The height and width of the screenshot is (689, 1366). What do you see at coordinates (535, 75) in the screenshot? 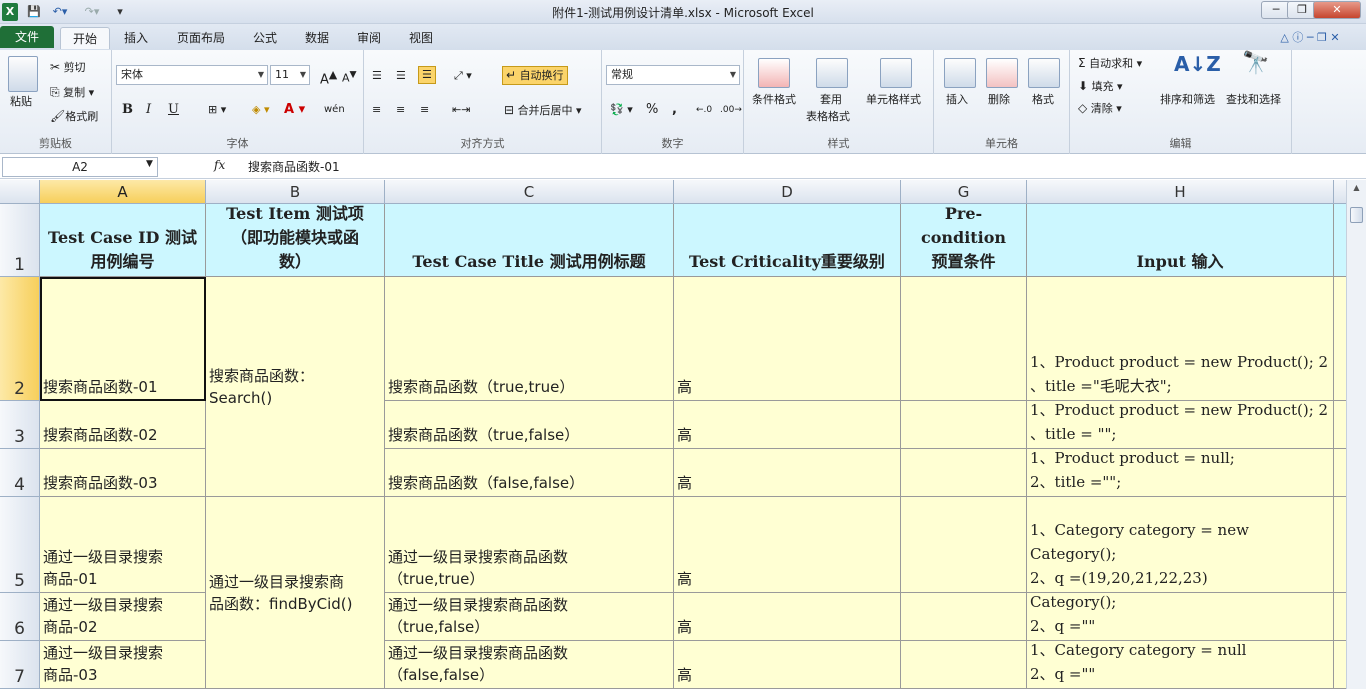
I see `wrap-text-button: ↵ 自动换行` at bounding box center [535, 75].